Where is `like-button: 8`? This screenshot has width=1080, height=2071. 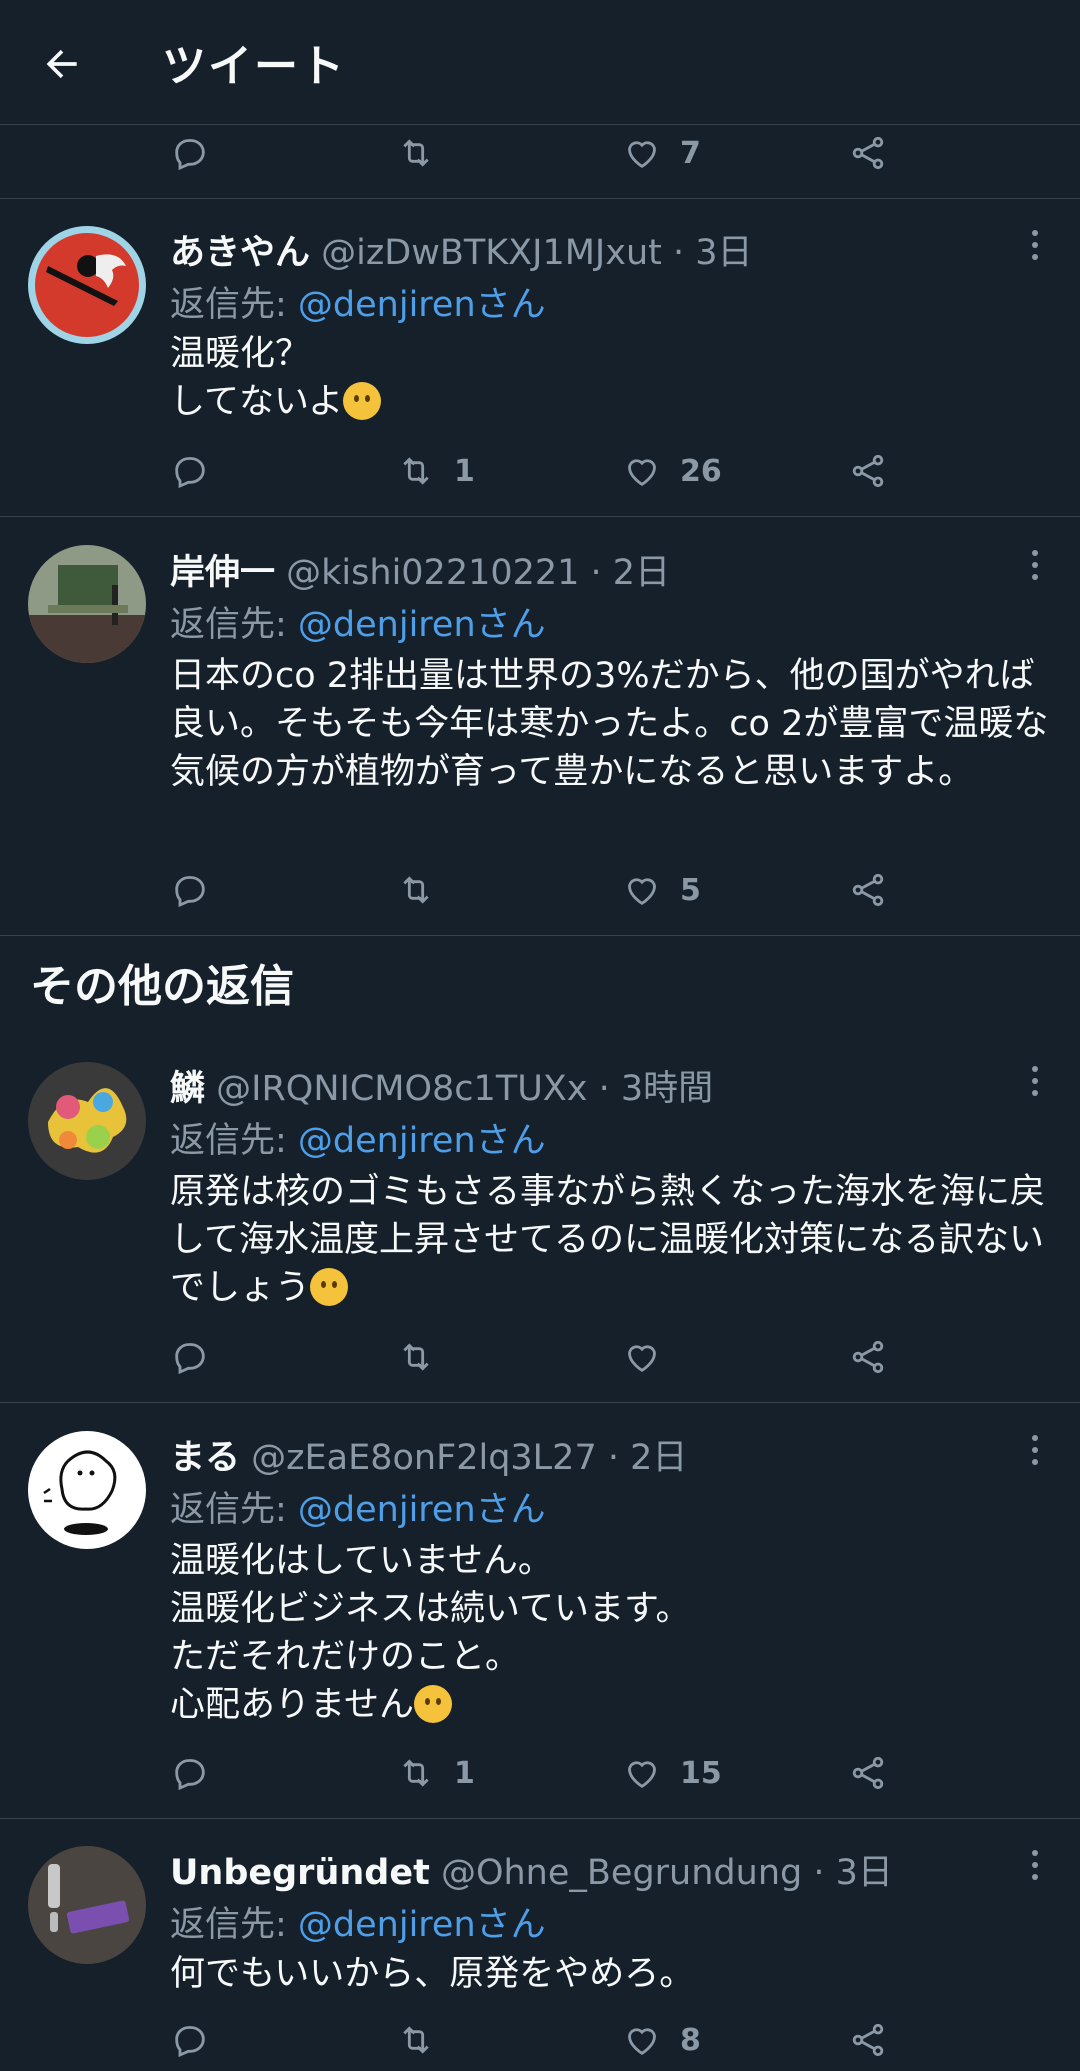 like-button: 8 is located at coordinates (661, 2040).